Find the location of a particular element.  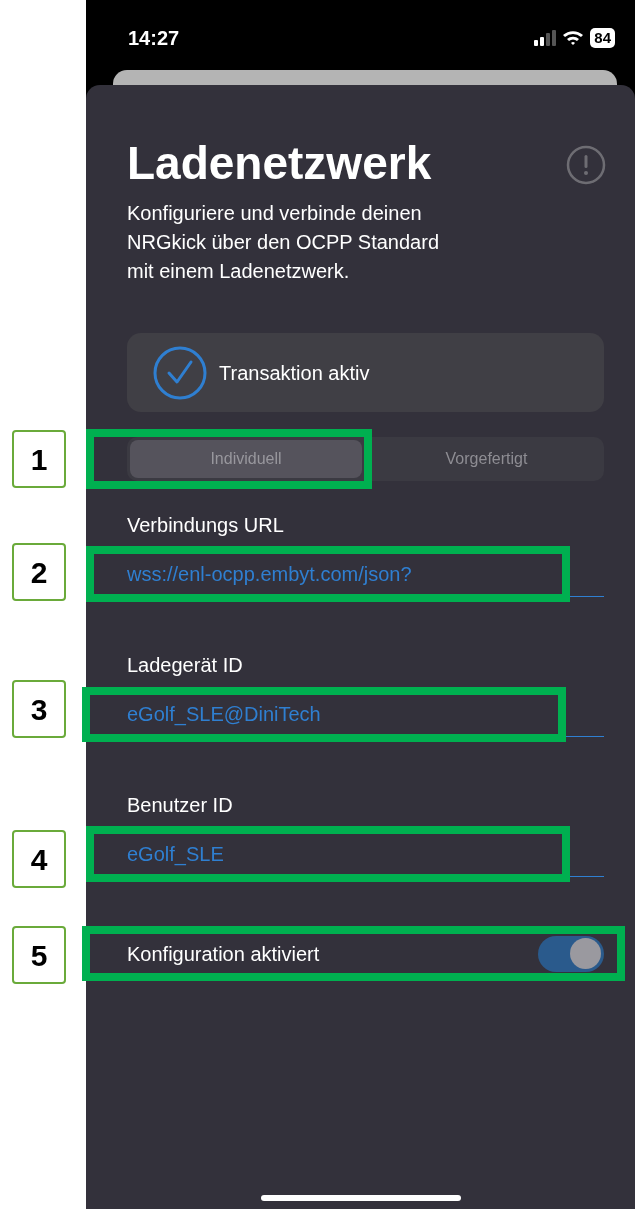

toggle-switch is located at coordinates (571, 953).